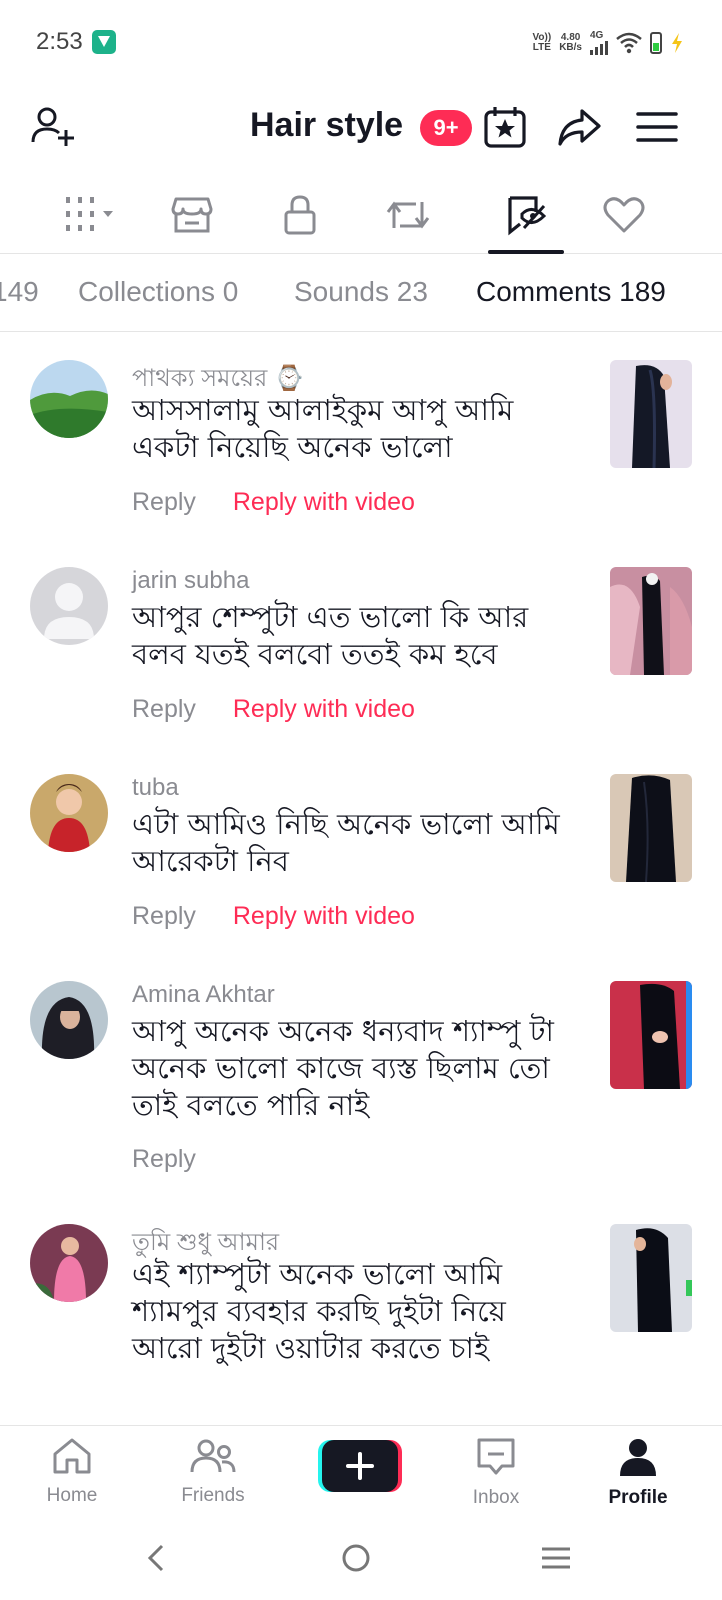  I want to click on nav-home-label: Home, so click(72, 1495).